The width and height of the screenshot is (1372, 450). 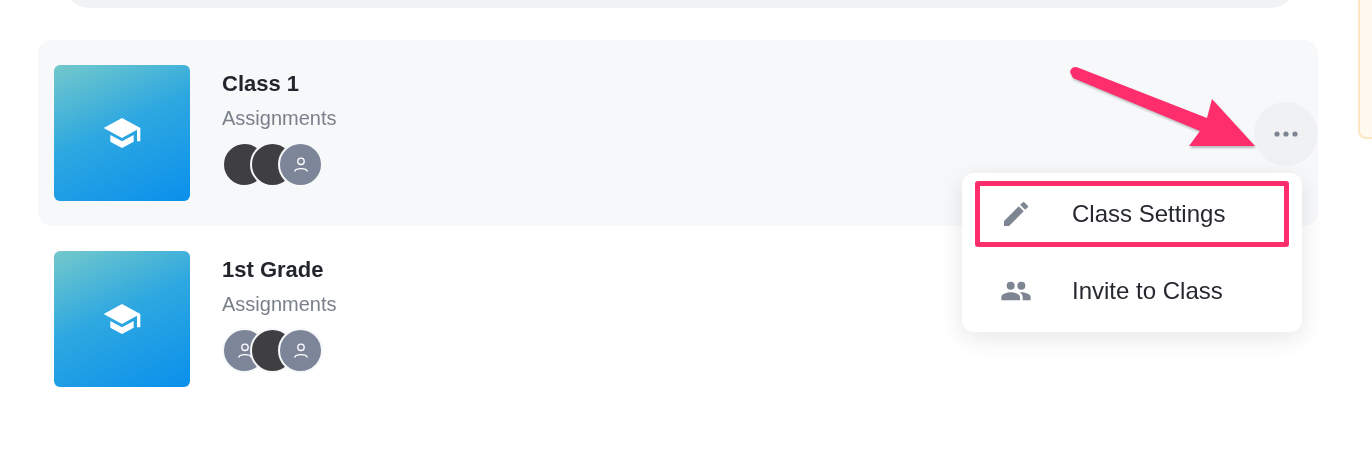 I want to click on menu-item: Invite to Class, so click(x=1132, y=291).